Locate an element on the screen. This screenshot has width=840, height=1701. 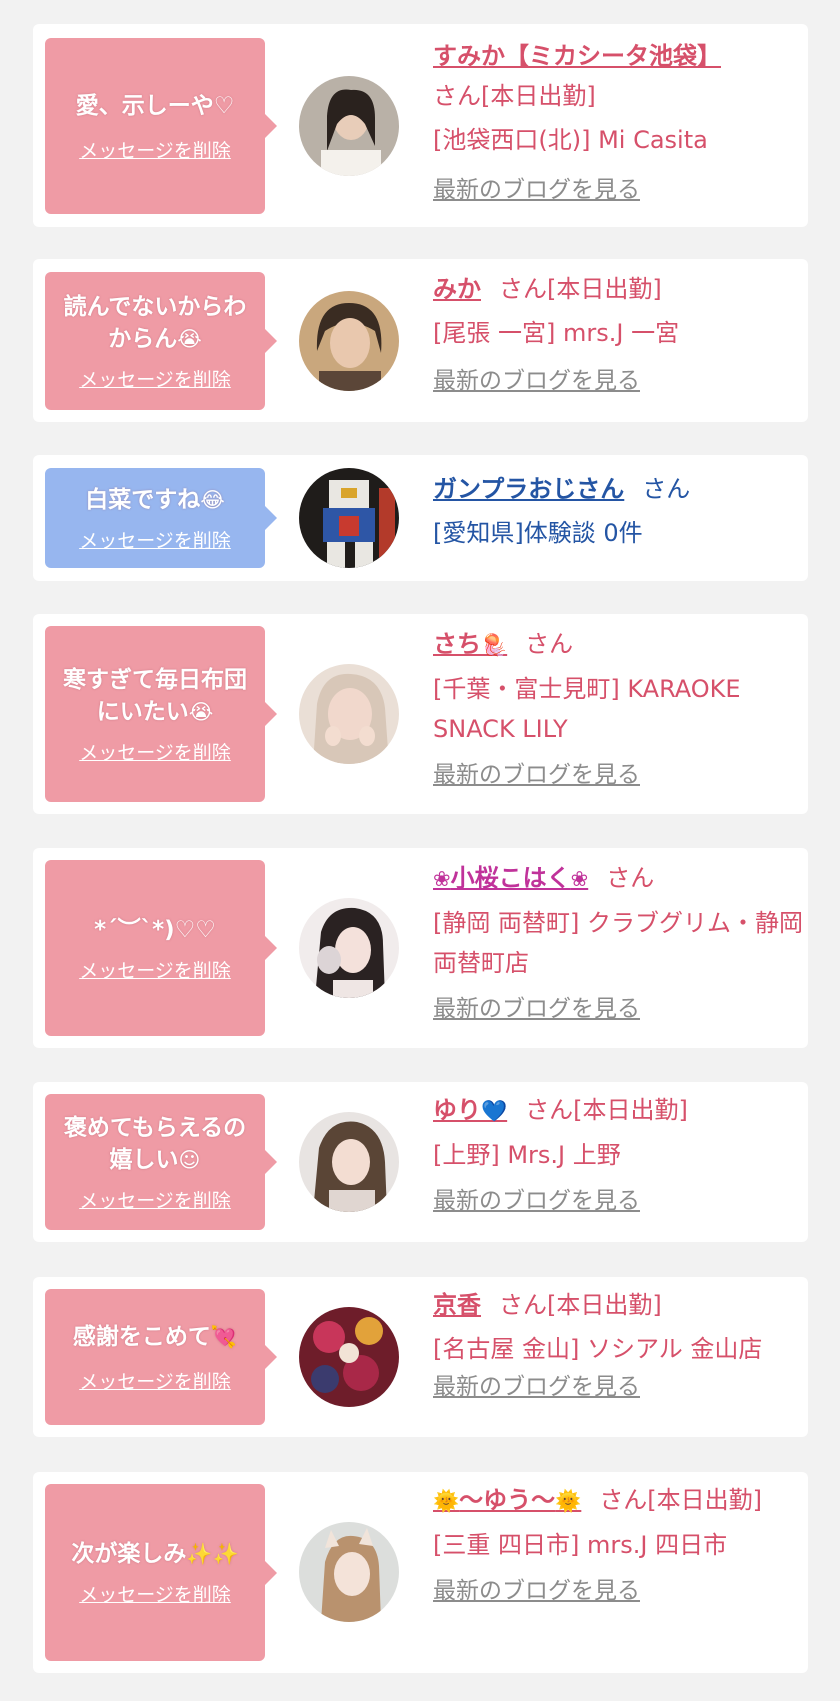
shop-info: [千葉・富士見町] KARAOKE SNACK LILY is located at coordinates (587, 709).